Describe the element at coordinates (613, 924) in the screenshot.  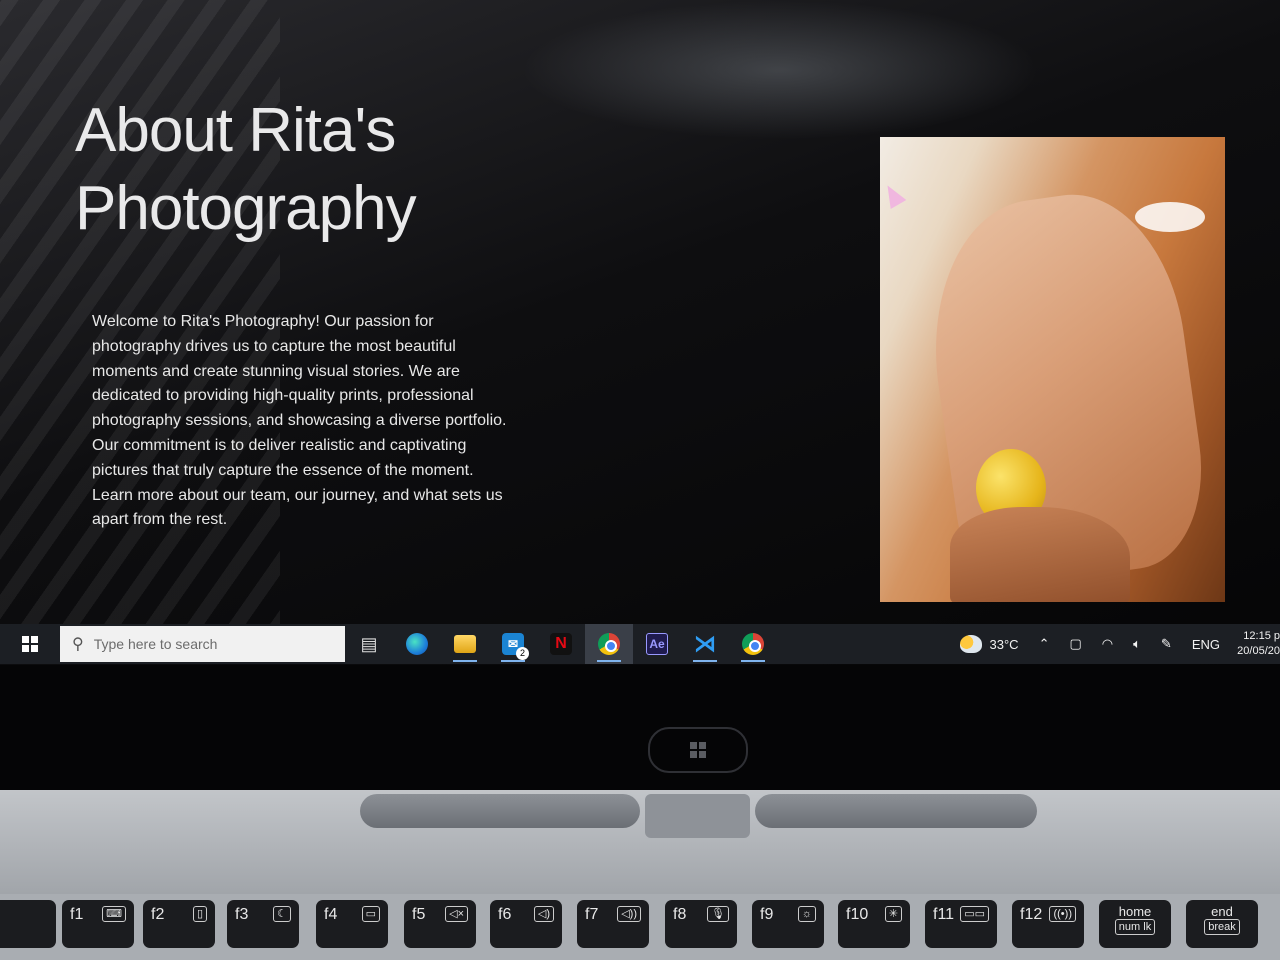
I see `f7-key: f7 ◁))` at that location.